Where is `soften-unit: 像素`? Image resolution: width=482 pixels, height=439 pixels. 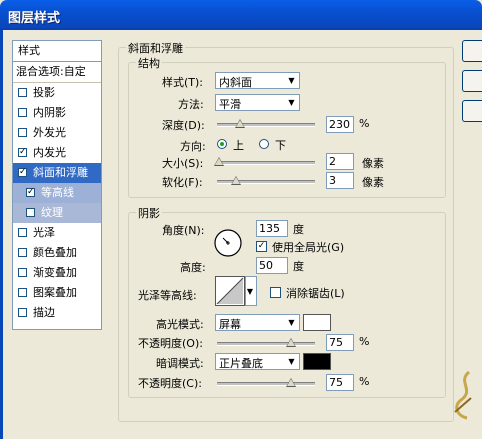
soften-unit: 像素 is located at coordinates (373, 182).